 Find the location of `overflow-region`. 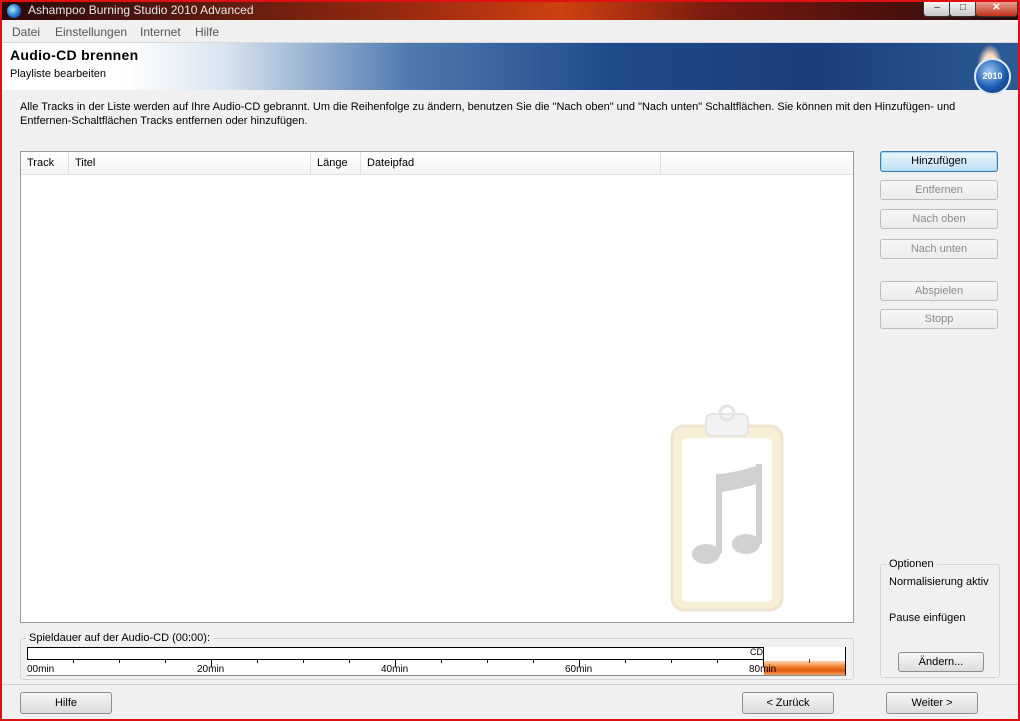

overflow-region is located at coordinates (805, 668).